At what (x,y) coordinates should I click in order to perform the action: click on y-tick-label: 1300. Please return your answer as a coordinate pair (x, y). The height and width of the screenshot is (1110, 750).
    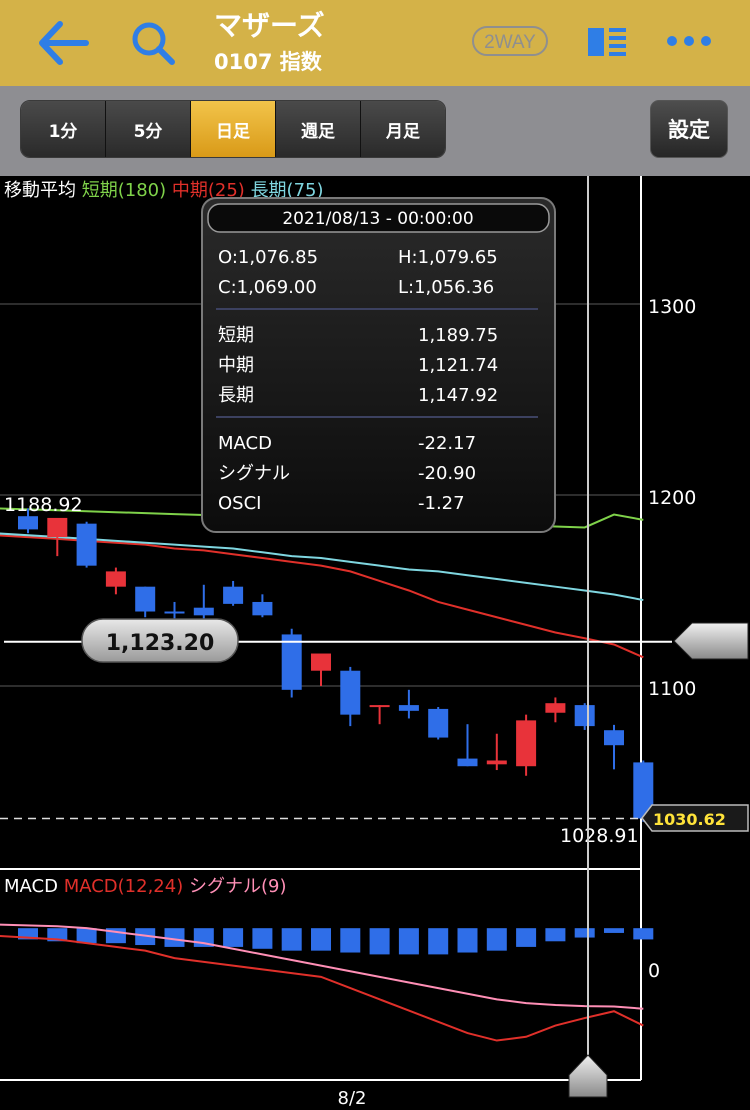
    Looking at the image, I should click on (672, 307).